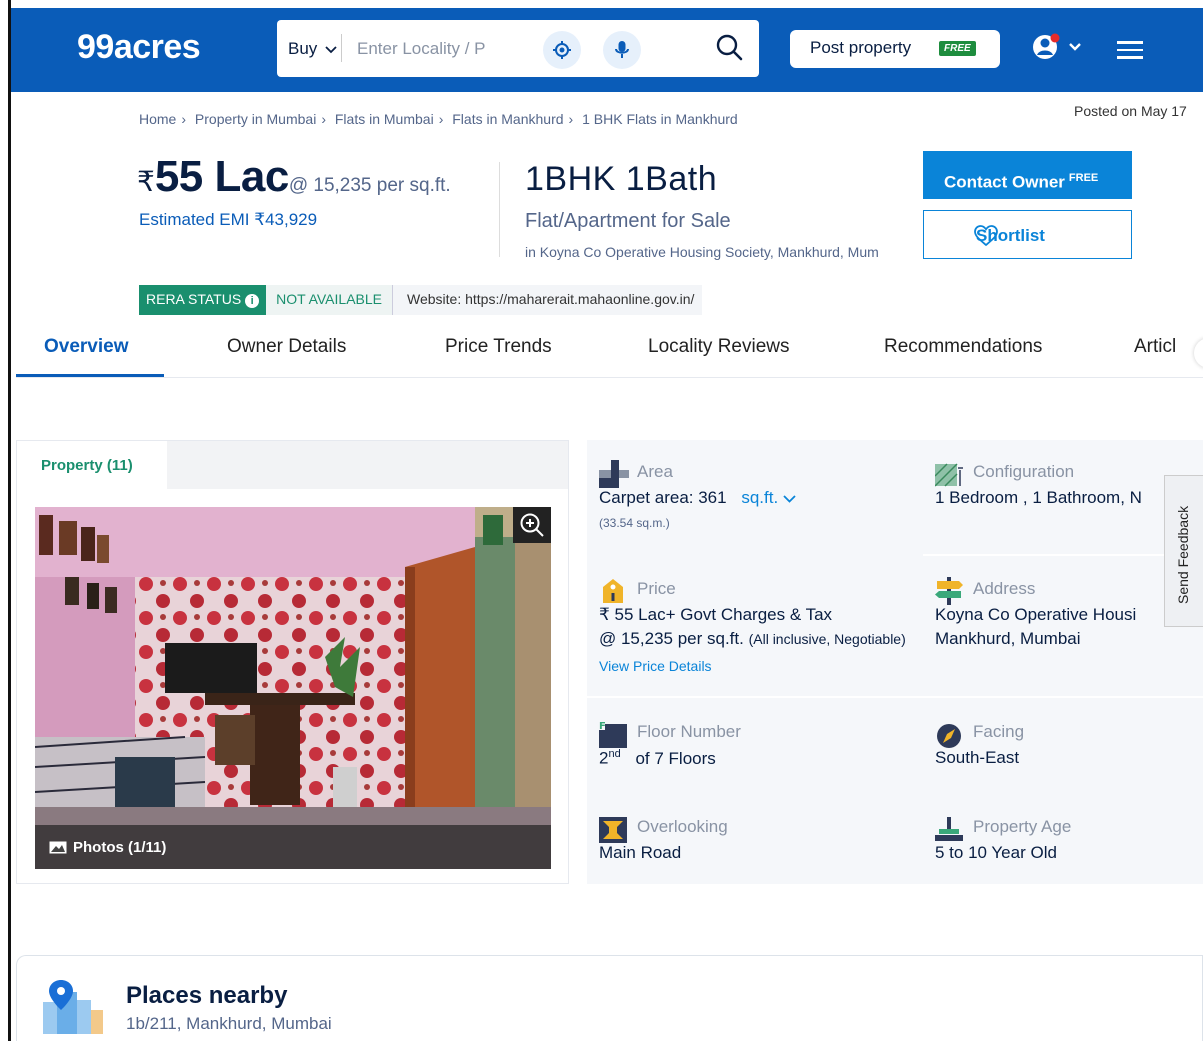 The height and width of the screenshot is (1041, 1203). Describe the element at coordinates (634, 523) in the screenshot. I see `area-sqm: (33.54 sq.m.)` at that location.